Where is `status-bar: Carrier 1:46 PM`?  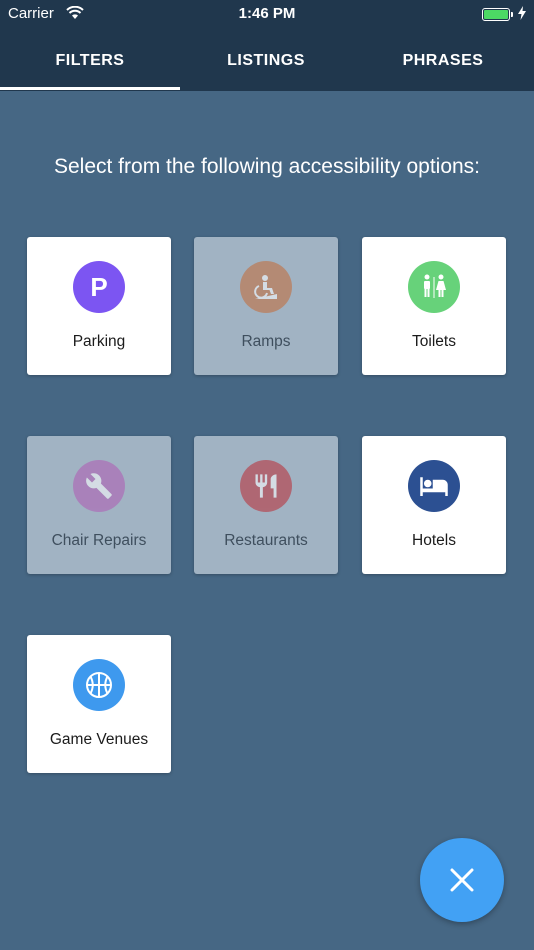 status-bar: Carrier 1:46 PM is located at coordinates (267, 15).